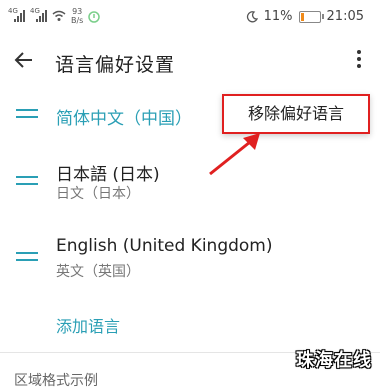 The width and height of the screenshot is (380, 390). What do you see at coordinates (25, 61) in the screenshot?
I see `arrow-left-icon` at bounding box center [25, 61].